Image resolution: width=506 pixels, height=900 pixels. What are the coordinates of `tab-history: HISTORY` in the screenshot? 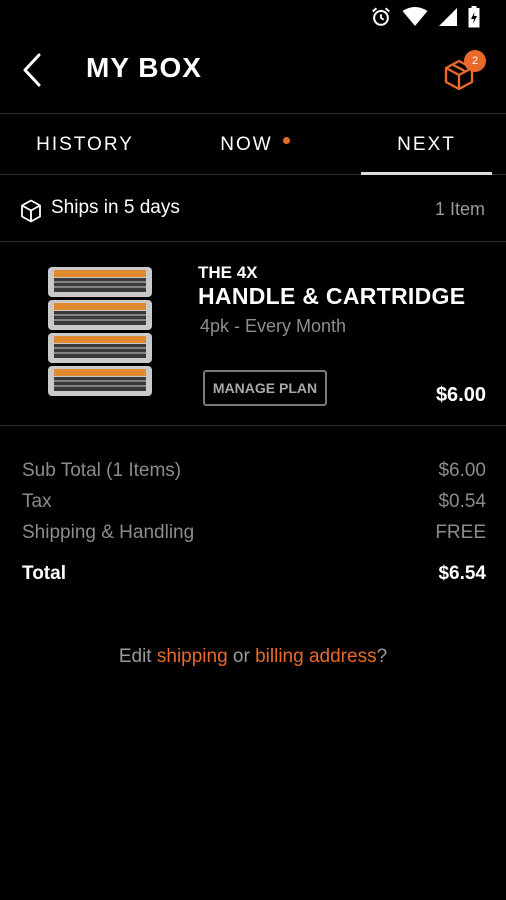 It's located at (85, 144).